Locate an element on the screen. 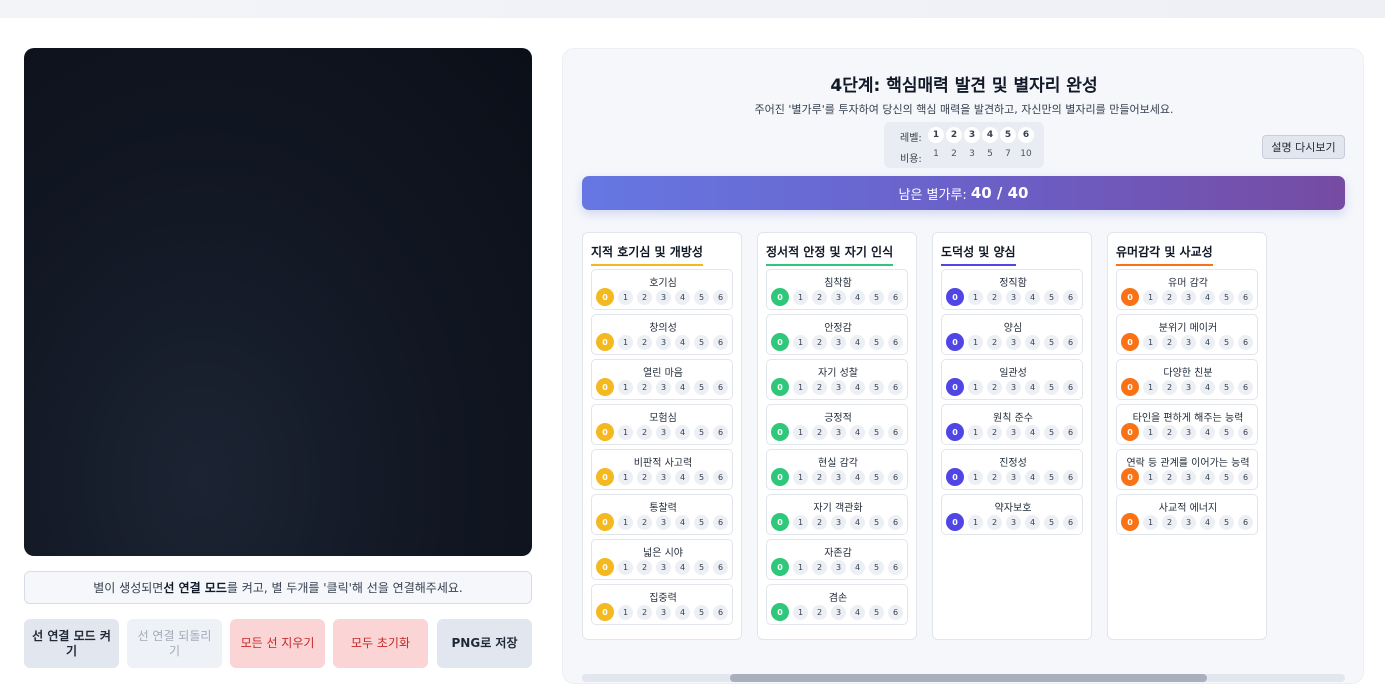  help-again-button: 설명 다시보기 is located at coordinates (1303, 147).